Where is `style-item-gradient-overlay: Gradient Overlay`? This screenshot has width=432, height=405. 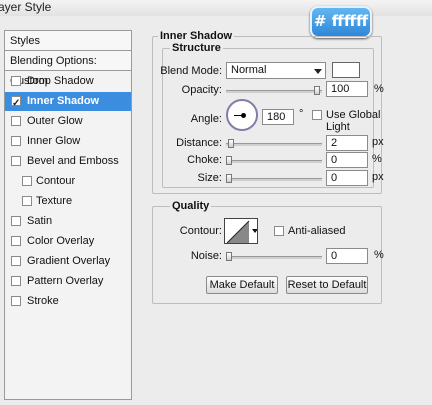
style-item-gradient-overlay: Gradient Overlay is located at coordinates (68, 261).